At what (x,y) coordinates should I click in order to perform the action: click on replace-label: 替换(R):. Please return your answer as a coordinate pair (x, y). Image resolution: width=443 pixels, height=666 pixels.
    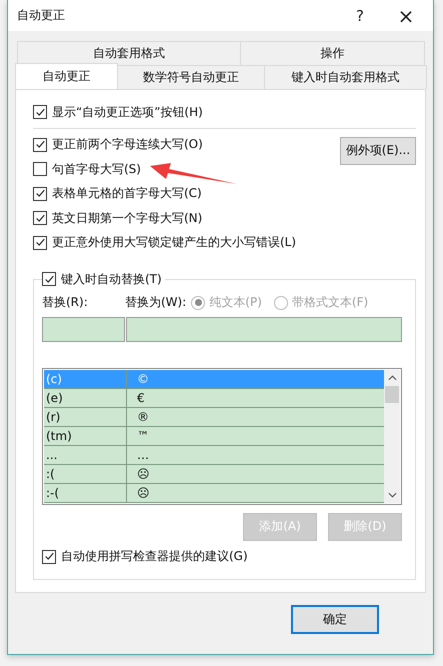
    Looking at the image, I should click on (65, 302).